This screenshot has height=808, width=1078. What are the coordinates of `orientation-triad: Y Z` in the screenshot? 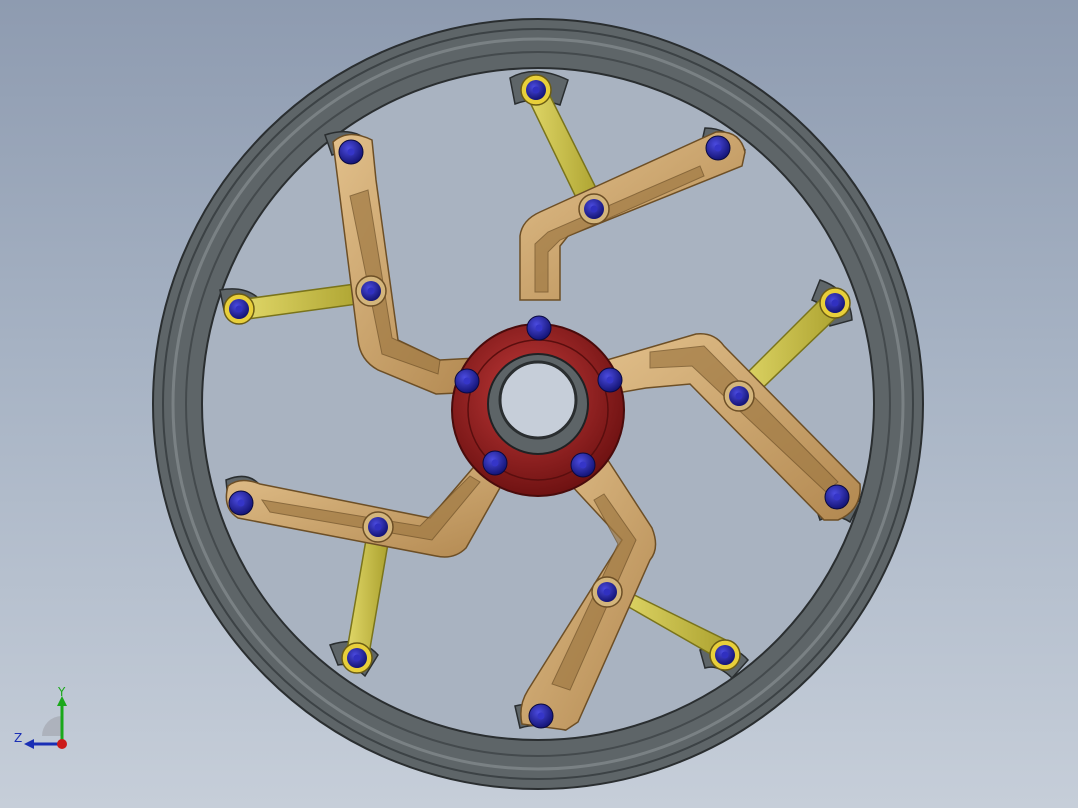 It's located at (46, 721).